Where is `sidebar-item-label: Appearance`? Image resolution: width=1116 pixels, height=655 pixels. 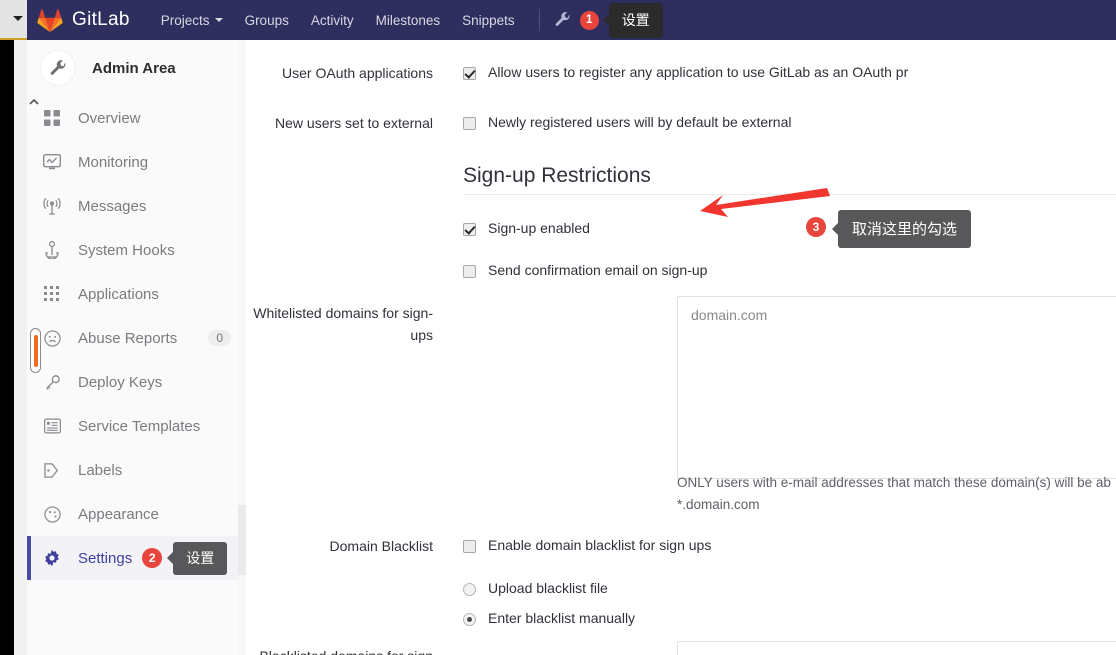 sidebar-item-label: Appearance is located at coordinates (118, 514).